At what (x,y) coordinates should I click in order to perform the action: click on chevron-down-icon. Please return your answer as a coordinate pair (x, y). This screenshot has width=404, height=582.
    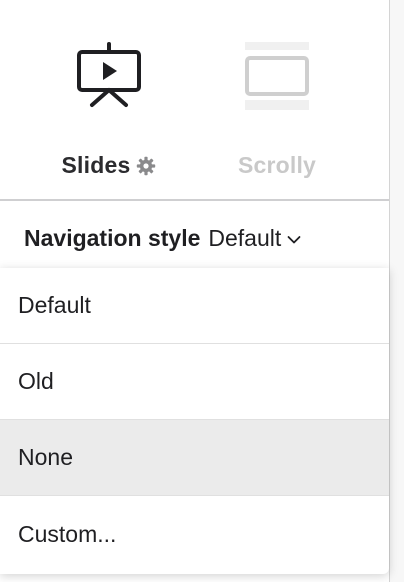
    Looking at the image, I should click on (294, 240).